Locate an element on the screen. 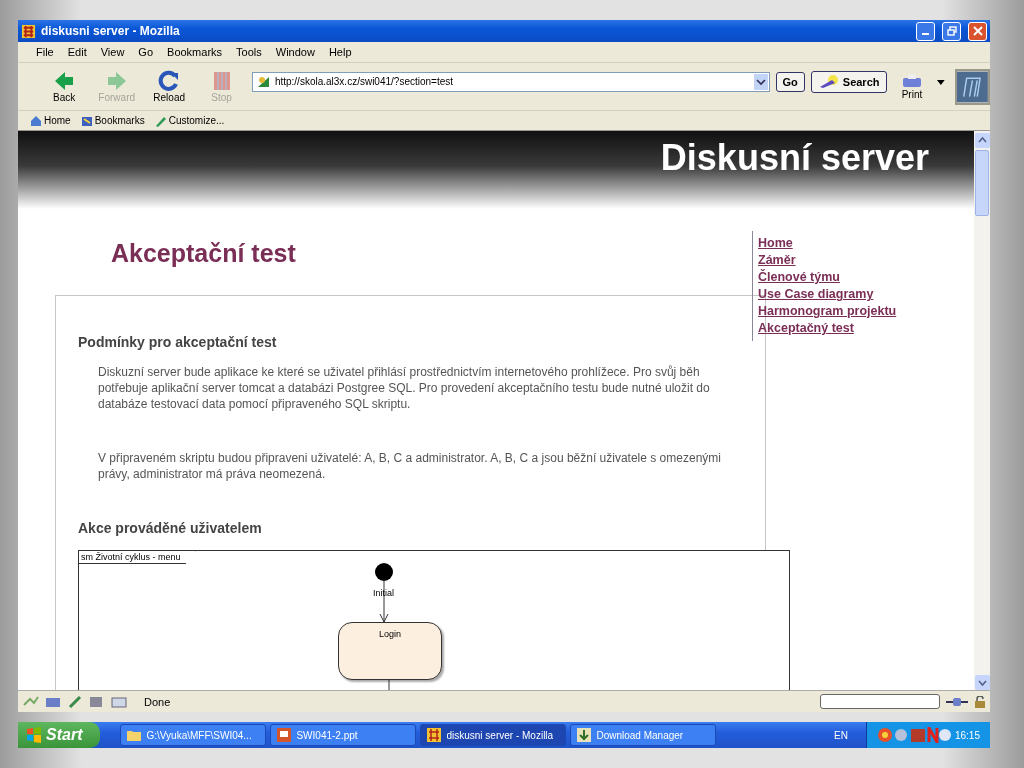 The height and width of the screenshot is (768, 1024). nav-link: Akceptačný test is located at coordinates (827, 328).